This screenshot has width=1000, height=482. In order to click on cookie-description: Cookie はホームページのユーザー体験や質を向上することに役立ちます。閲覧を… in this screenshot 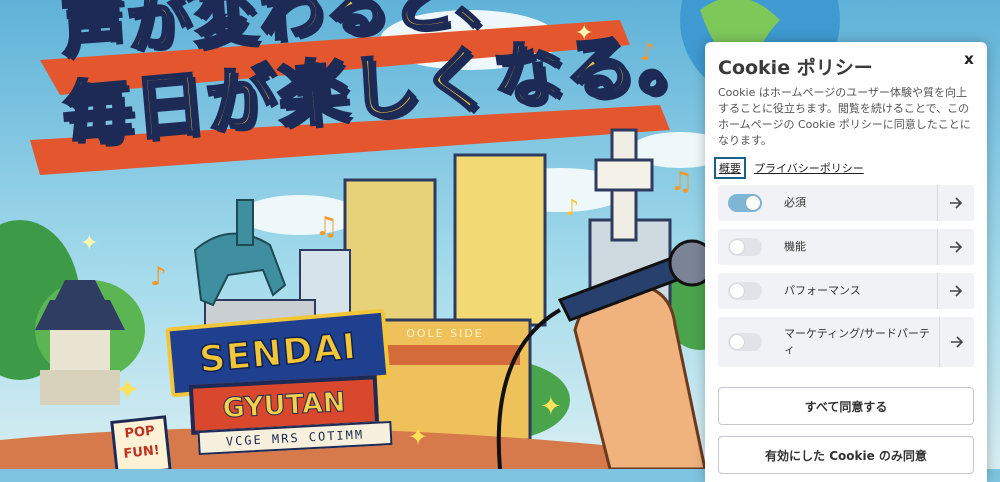, I will do `click(844, 116)`.